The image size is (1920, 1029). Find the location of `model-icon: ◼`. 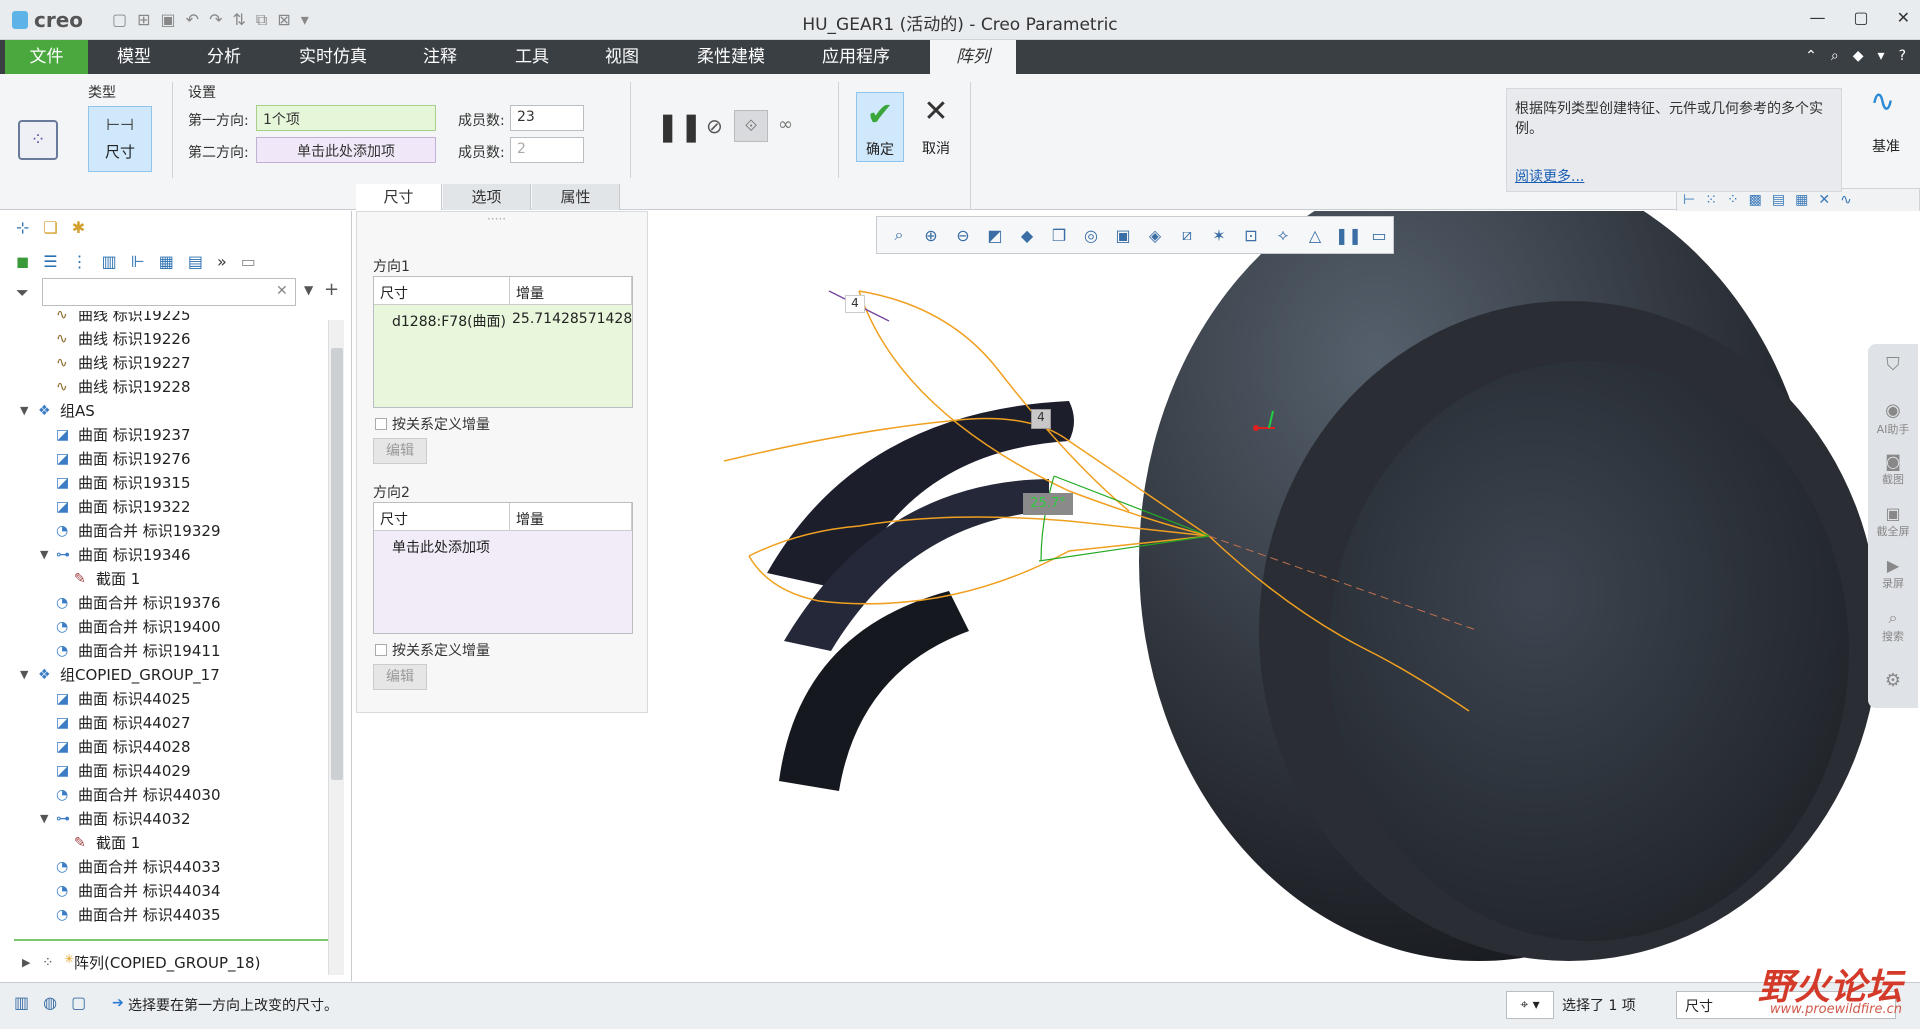

model-icon: ◼ is located at coordinates (22, 261).